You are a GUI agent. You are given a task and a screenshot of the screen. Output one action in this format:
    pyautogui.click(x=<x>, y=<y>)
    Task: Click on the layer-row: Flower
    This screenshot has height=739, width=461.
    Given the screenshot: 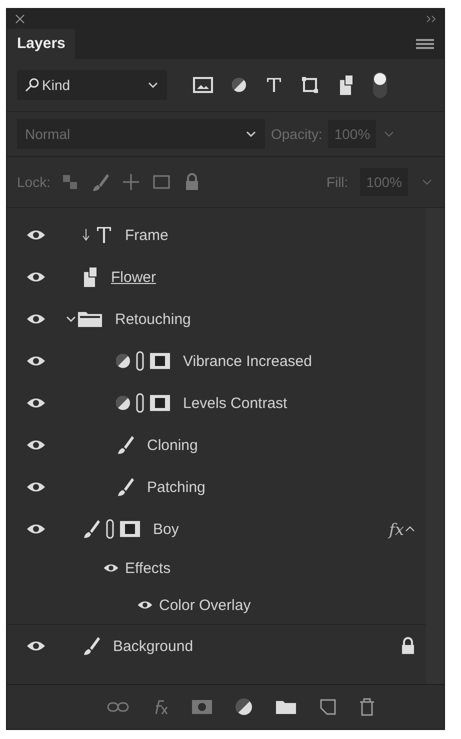 What is the action you would take?
    pyautogui.click(x=216, y=277)
    